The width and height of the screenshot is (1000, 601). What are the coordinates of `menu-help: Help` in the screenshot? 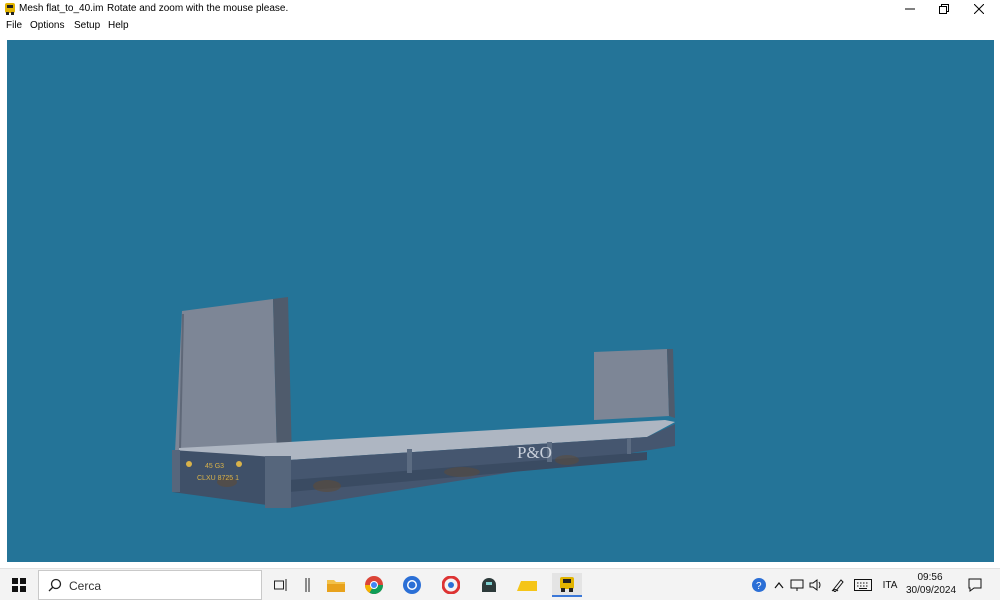 It's located at (118, 25).